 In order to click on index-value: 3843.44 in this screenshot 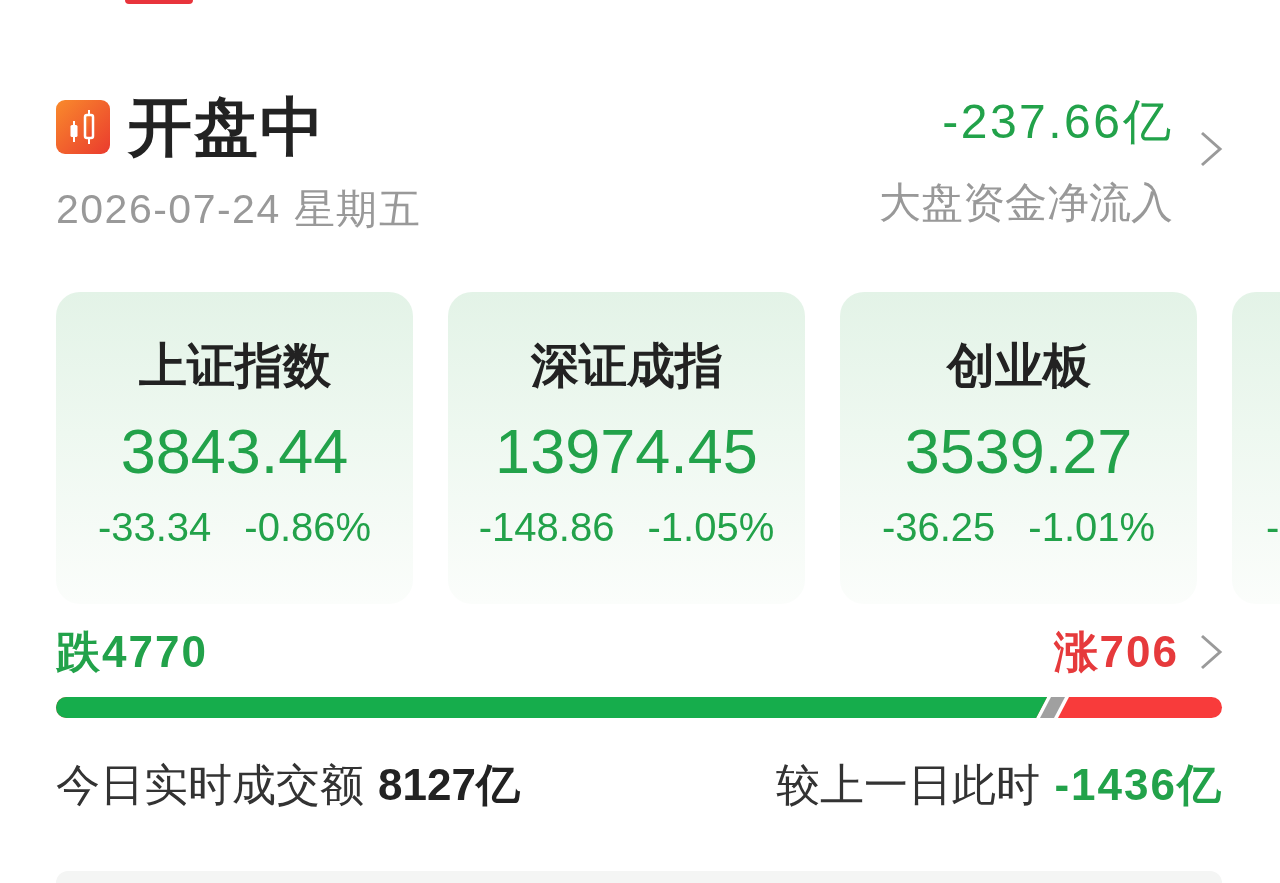, I will do `click(234, 451)`.